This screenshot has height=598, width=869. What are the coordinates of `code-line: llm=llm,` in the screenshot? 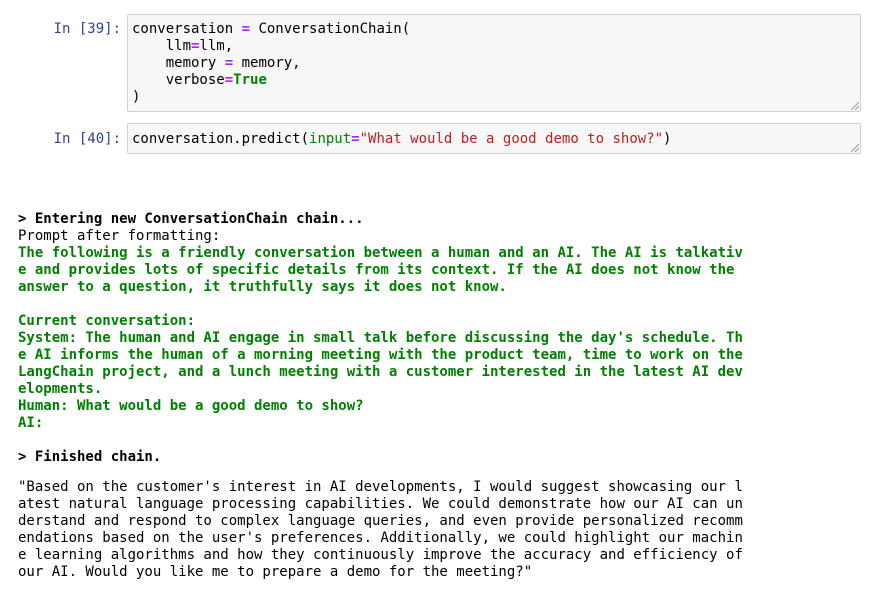 It's located at (494, 46).